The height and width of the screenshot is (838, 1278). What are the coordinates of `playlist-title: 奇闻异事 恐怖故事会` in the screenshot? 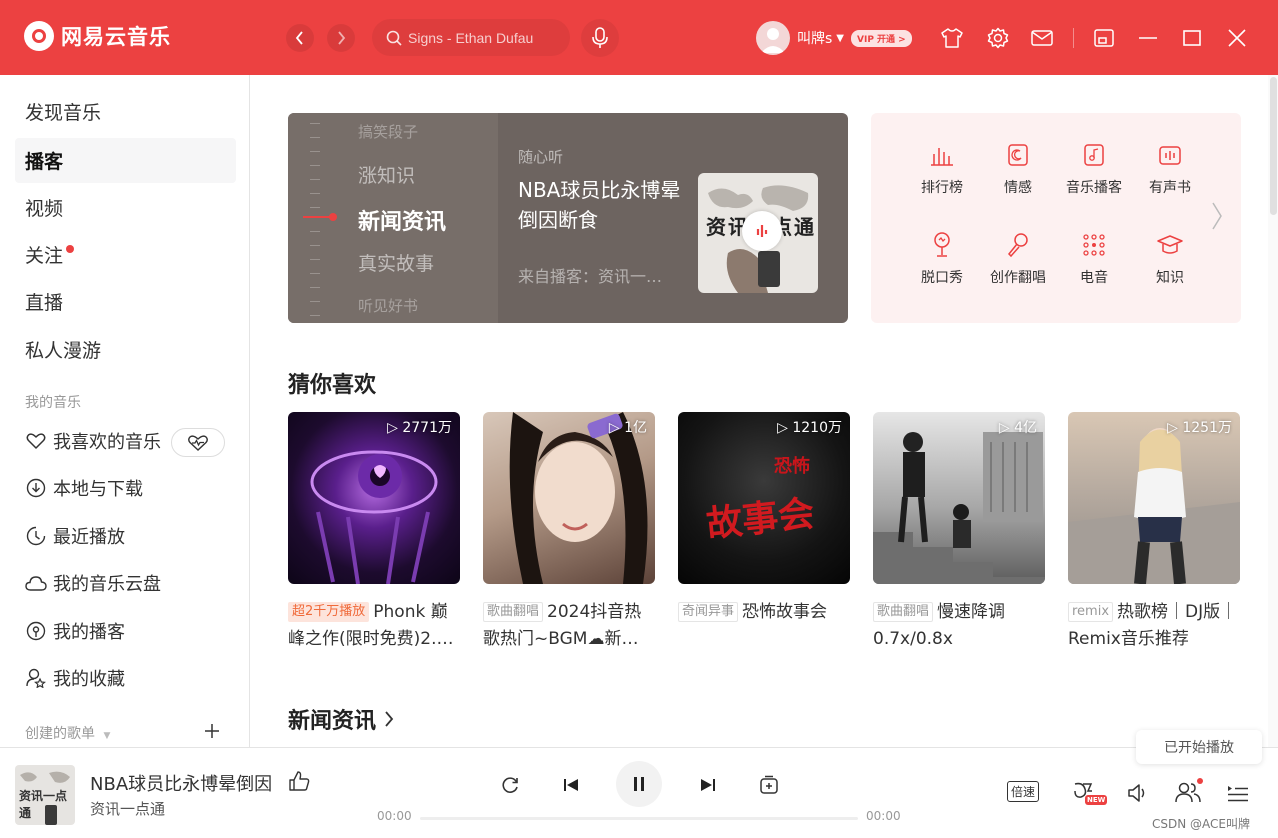 It's located at (764, 626).